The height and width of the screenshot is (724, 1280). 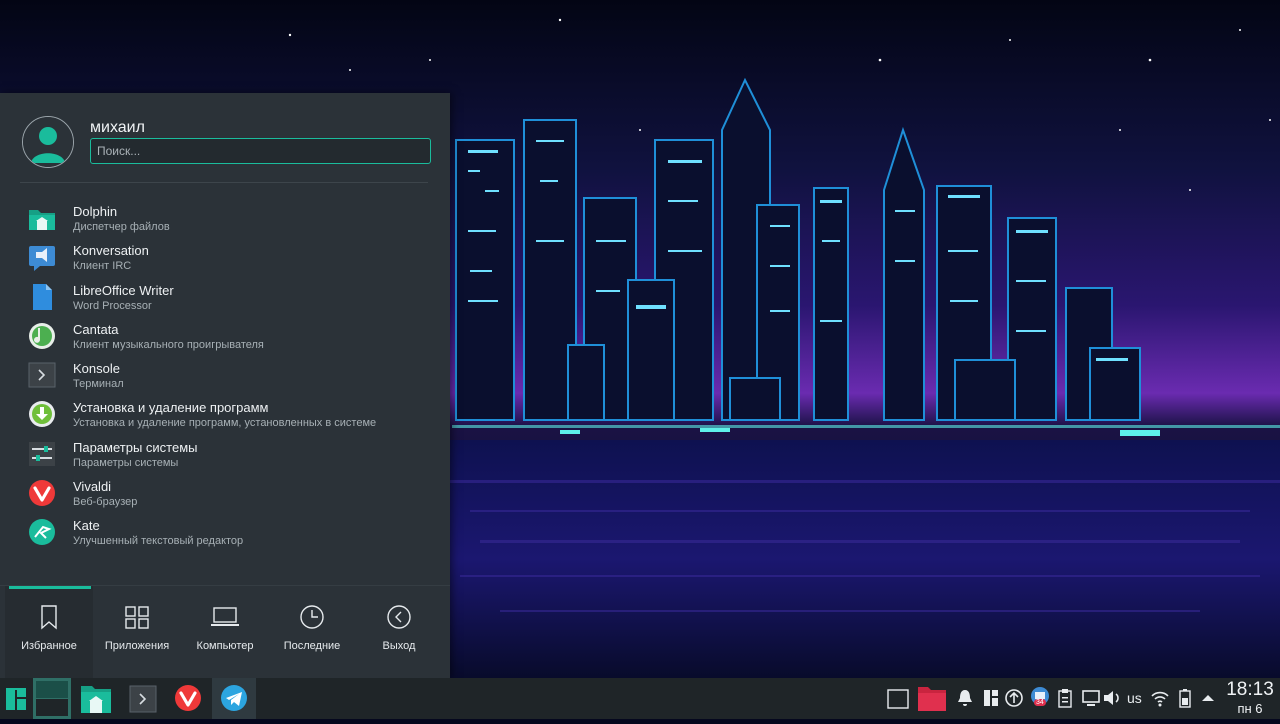 I want to click on tab-label: Приложения, so click(x=137, y=646).